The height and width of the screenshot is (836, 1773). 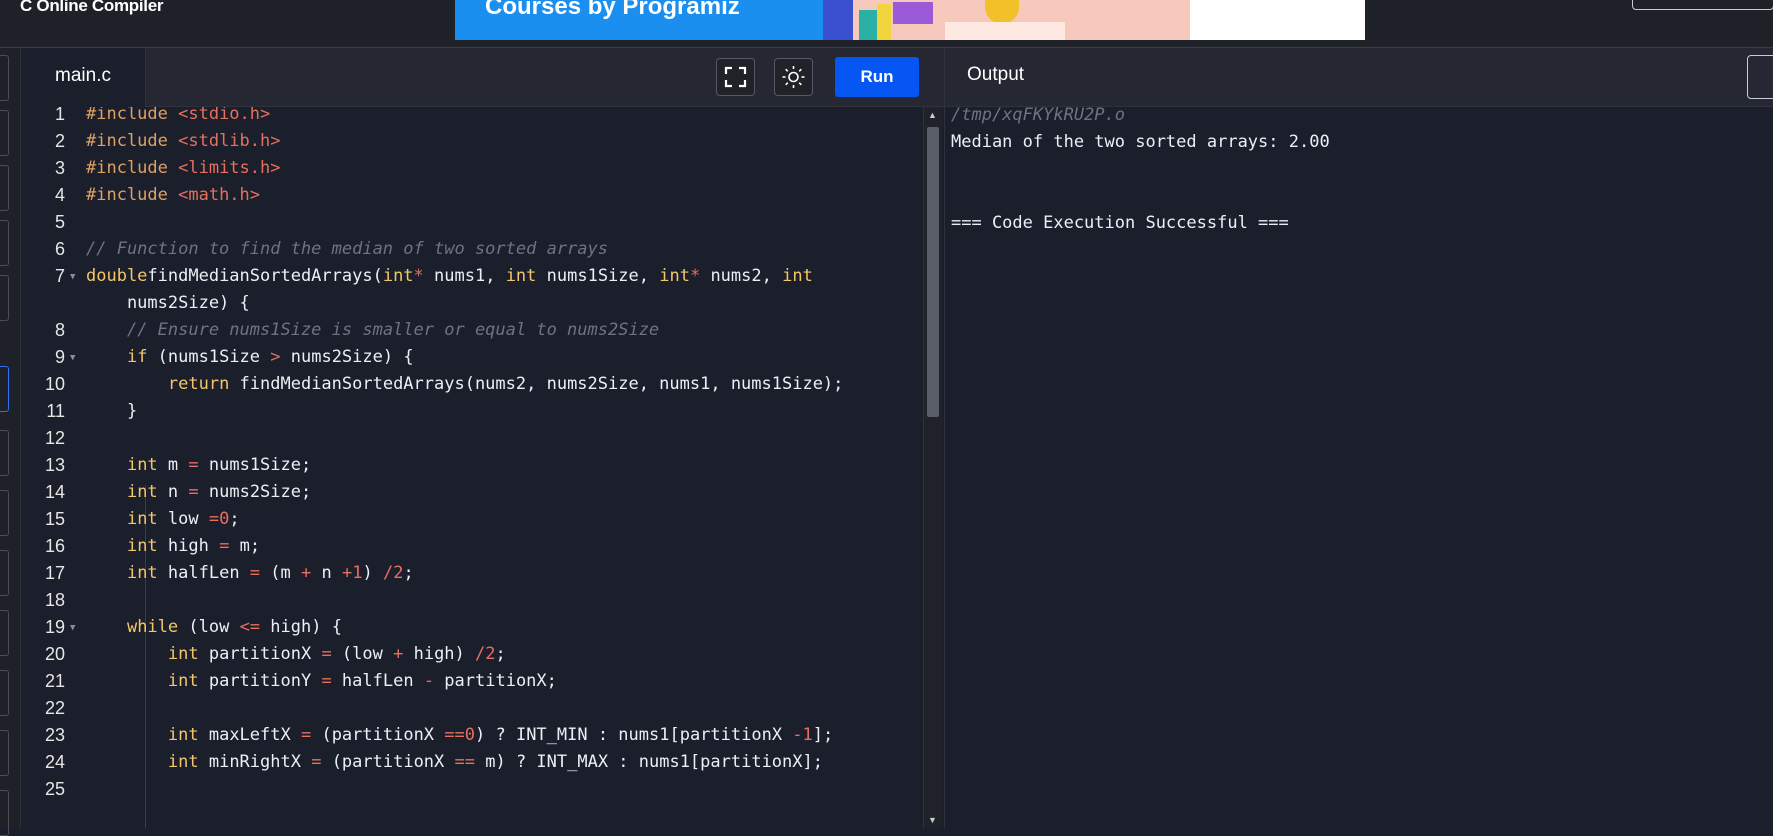 What do you see at coordinates (54, 708) in the screenshot?
I see `line-number: 22` at bounding box center [54, 708].